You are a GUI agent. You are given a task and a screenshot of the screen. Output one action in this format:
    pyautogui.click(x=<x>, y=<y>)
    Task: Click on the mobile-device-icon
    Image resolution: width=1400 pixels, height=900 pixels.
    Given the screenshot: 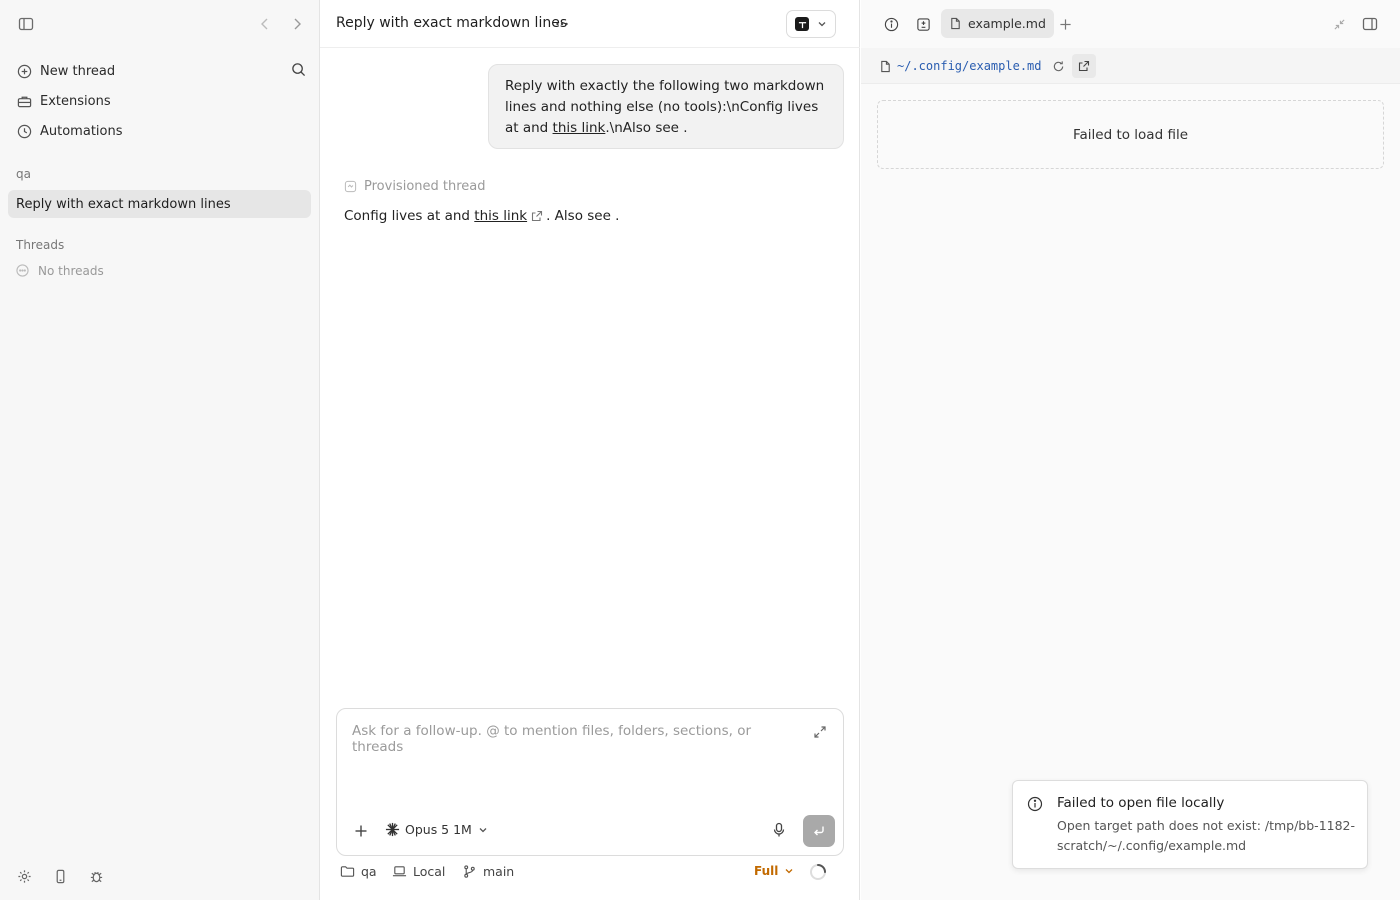 What is the action you would take?
    pyautogui.click(x=60, y=876)
    